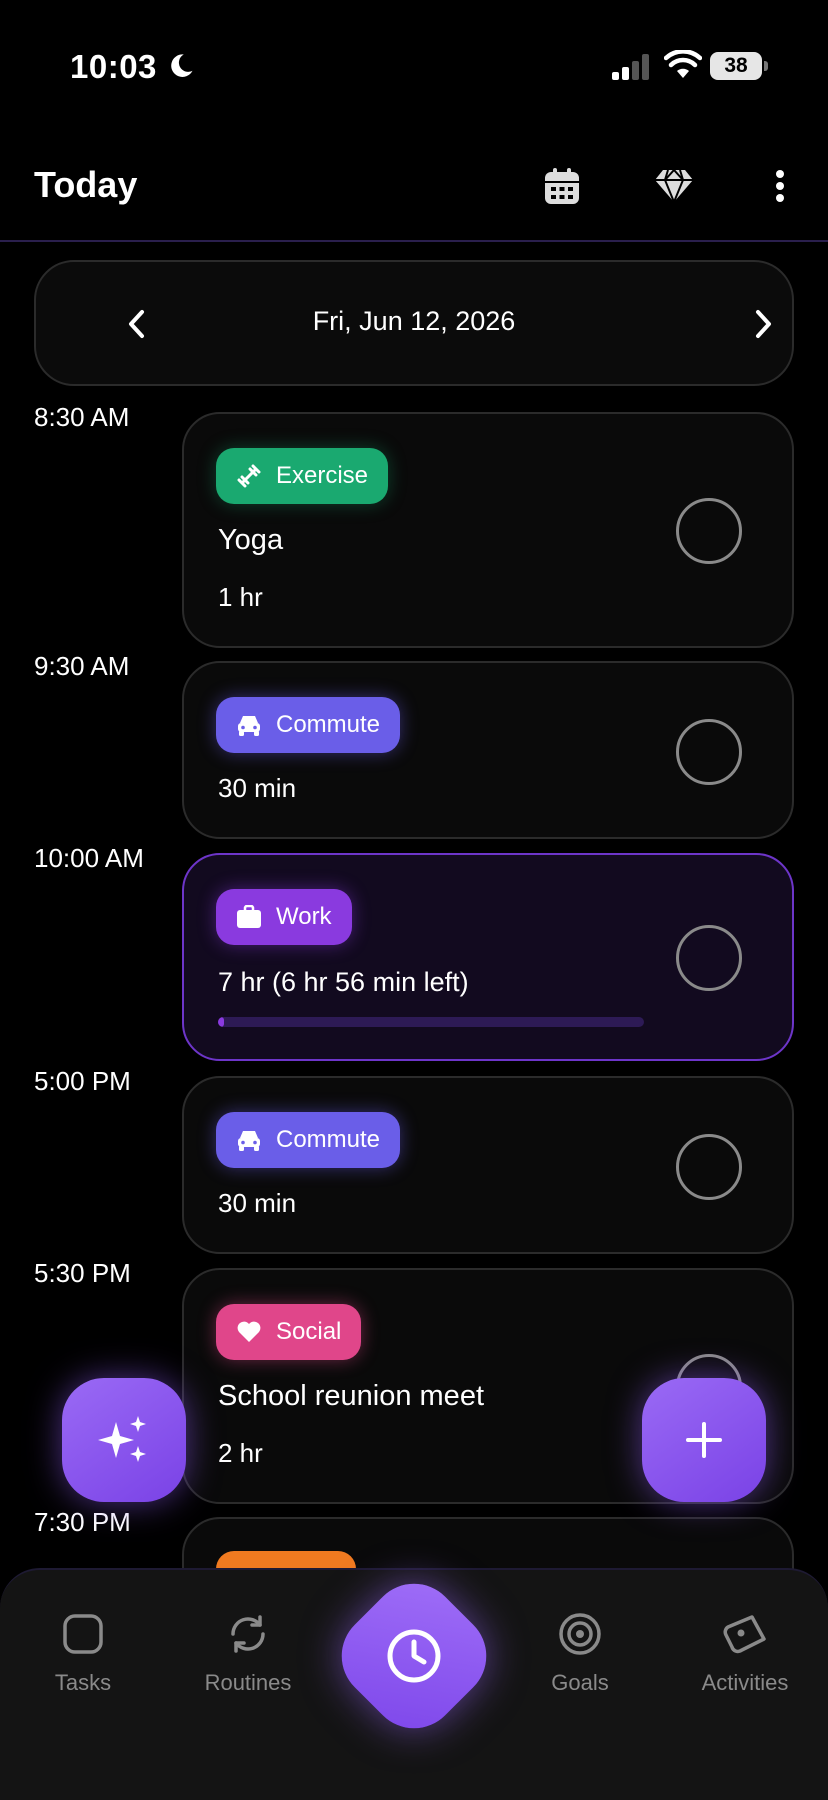  I want to click on card-duration: 2 hr, so click(240, 1453).